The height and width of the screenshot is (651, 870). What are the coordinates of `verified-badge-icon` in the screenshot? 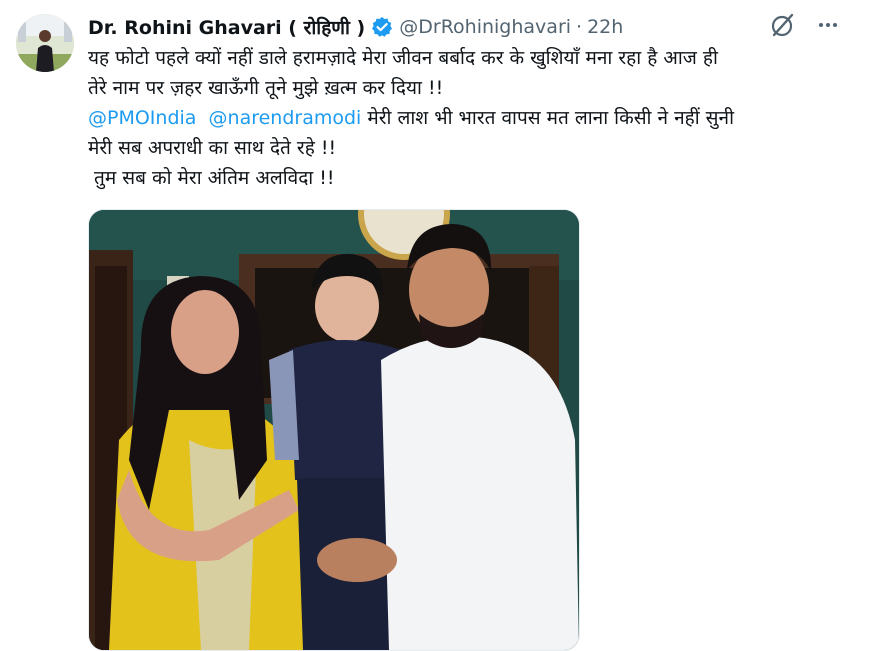 It's located at (382, 27).